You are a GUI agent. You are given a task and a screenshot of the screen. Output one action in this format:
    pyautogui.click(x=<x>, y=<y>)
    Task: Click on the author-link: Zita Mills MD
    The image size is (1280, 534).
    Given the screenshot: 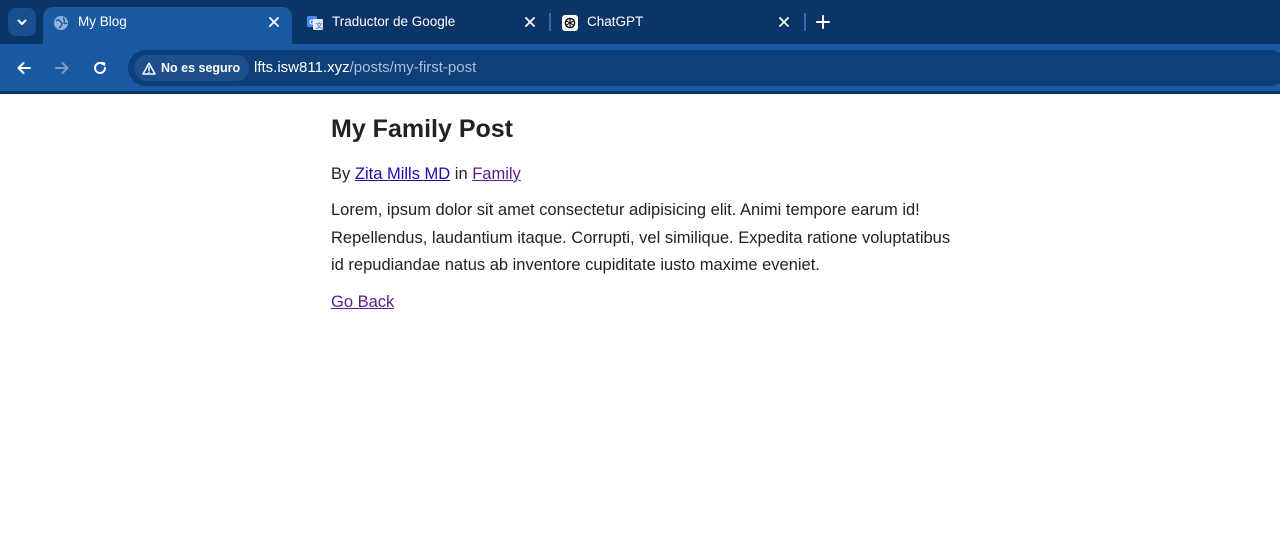 What is the action you would take?
    pyautogui.click(x=402, y=174)
    